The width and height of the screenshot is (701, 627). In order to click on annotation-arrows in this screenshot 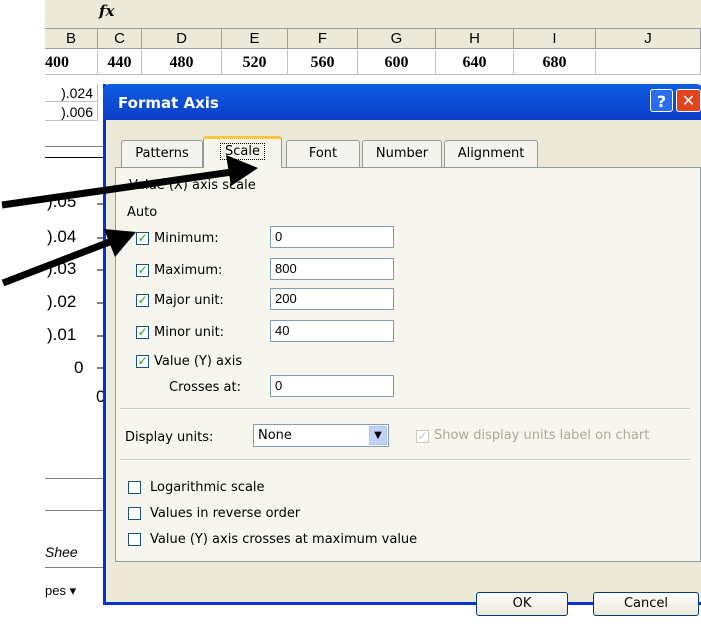, I will do `click(129, 221)`.